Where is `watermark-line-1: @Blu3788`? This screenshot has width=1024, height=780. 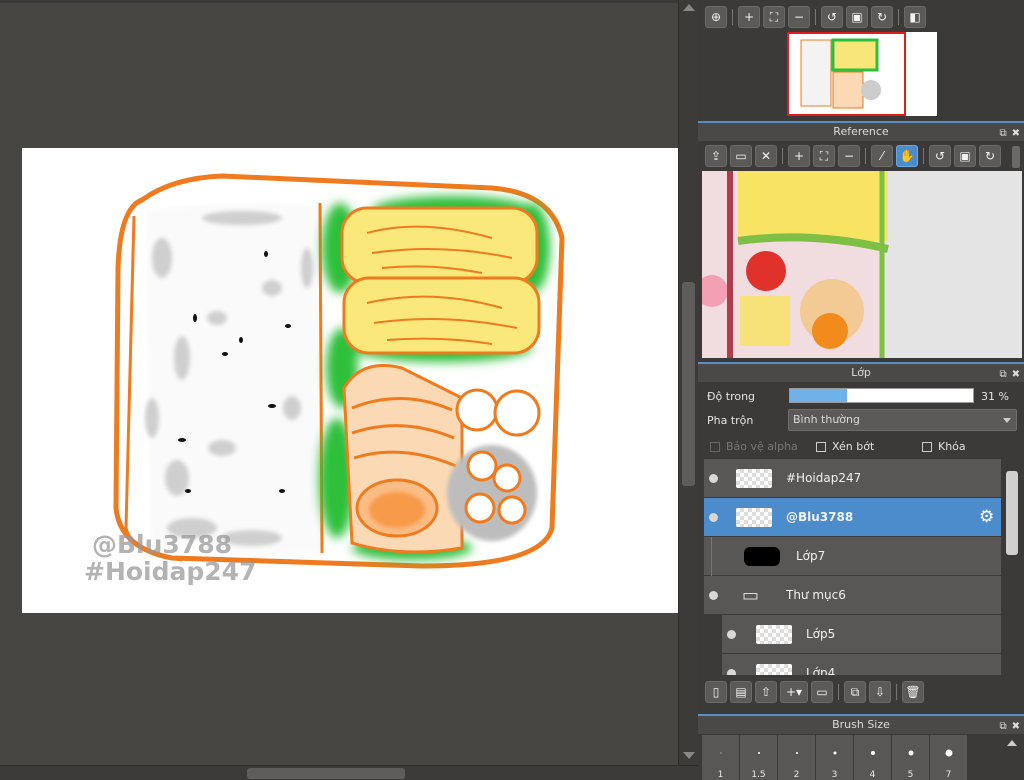 watermark-line-1: @Blu3788 is located at coordinates (162, 544).